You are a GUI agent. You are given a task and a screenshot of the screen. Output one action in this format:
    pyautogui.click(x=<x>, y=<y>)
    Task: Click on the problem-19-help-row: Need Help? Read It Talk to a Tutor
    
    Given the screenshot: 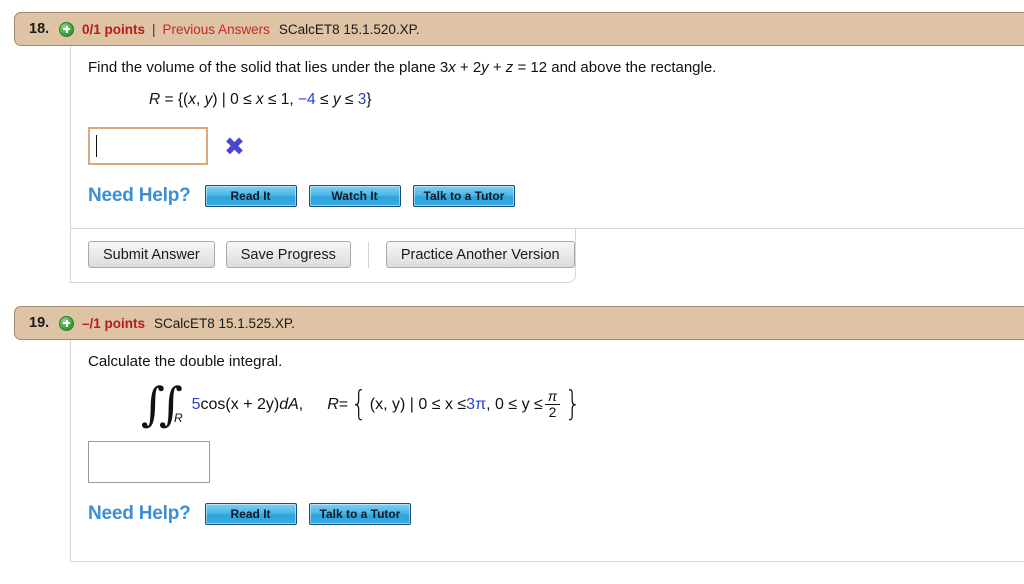 What is the action you would take?
    pyautogui.click(x=547, y=504)
    